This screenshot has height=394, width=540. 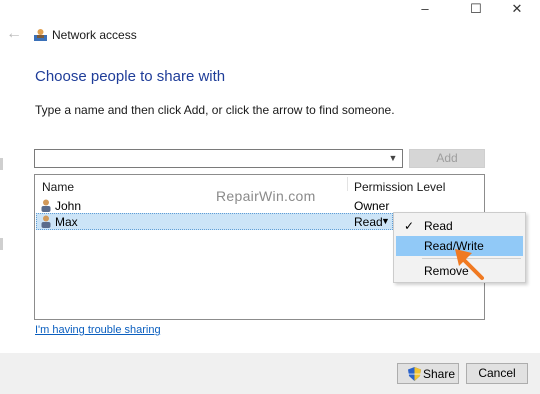 I want to click on table-row-selected, so click(x=214, y=221).